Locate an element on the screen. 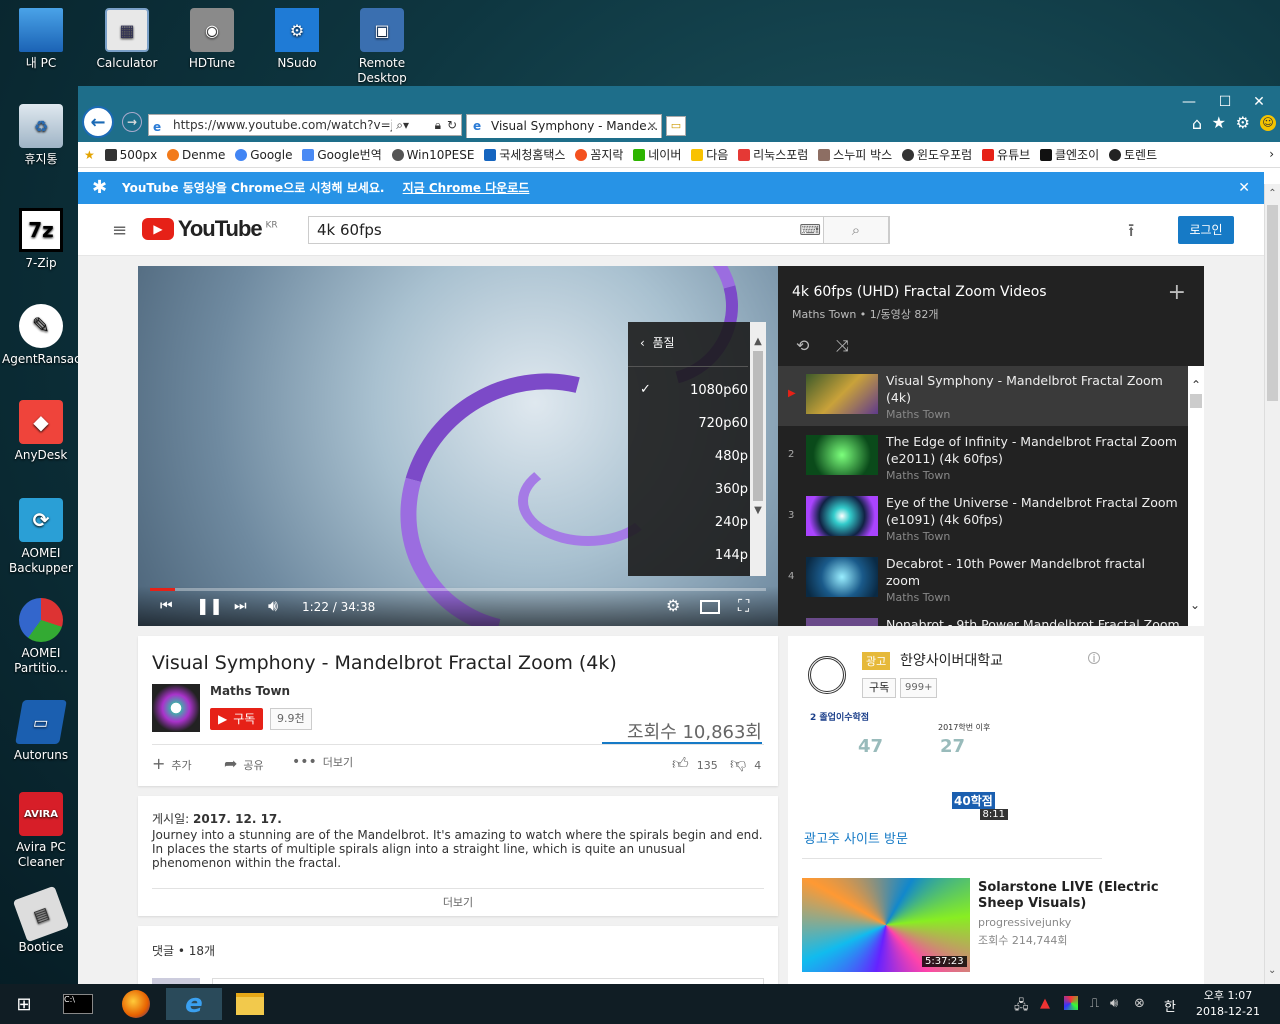 The height and width of the screenshot is (1024, 1280). ad-banner: 2 졸업이수학점 47 27 2017학번 이후 40학점 8:11 is located at coordinates (908, 764).